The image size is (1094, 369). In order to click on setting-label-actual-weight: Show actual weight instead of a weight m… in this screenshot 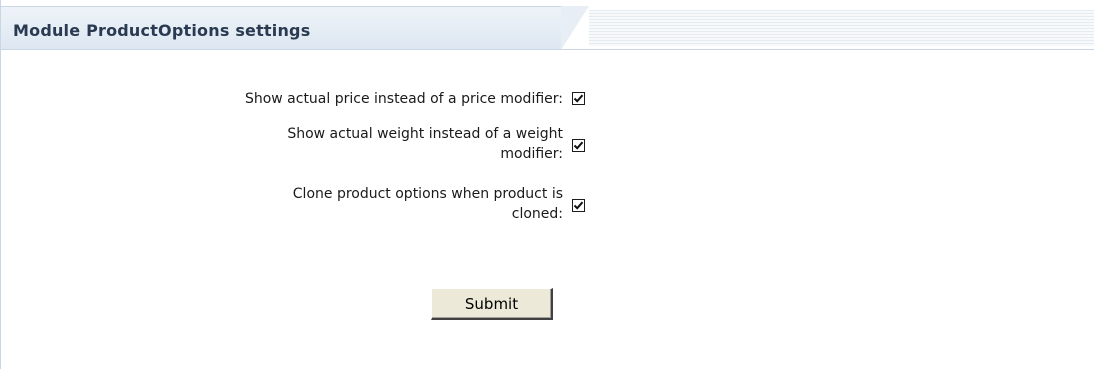, I will do `click(303, 144)`.